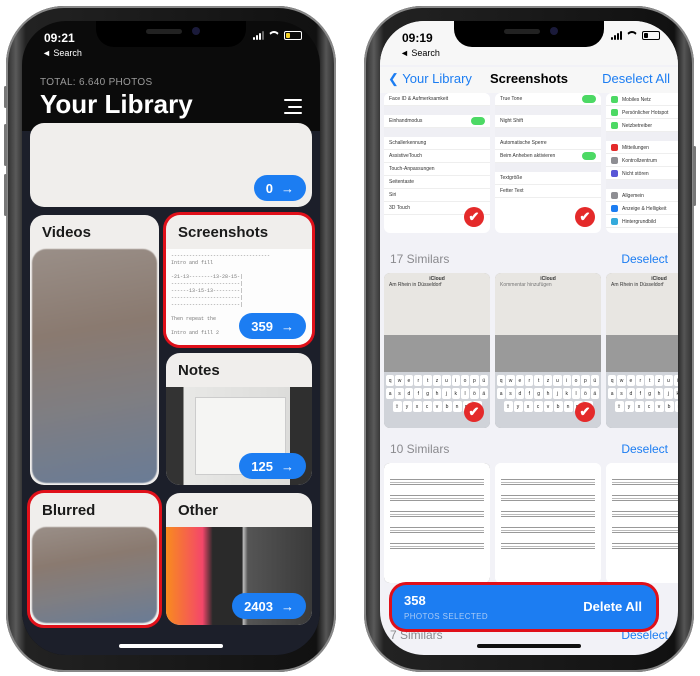  Describe the element at coordinates (402, 182) in the screenshot. I see `settings-row-label: Seitentaste` at that location.